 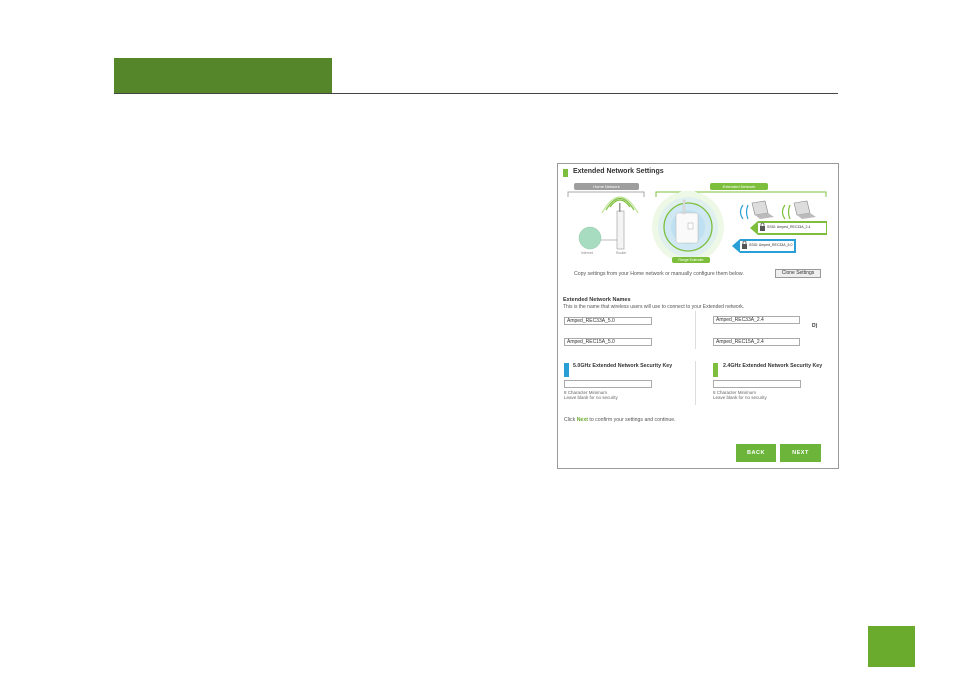 What do you see at coordinates (620, 223) in the screenshot?
I see `router-icon` at bounding box center [620, 223].